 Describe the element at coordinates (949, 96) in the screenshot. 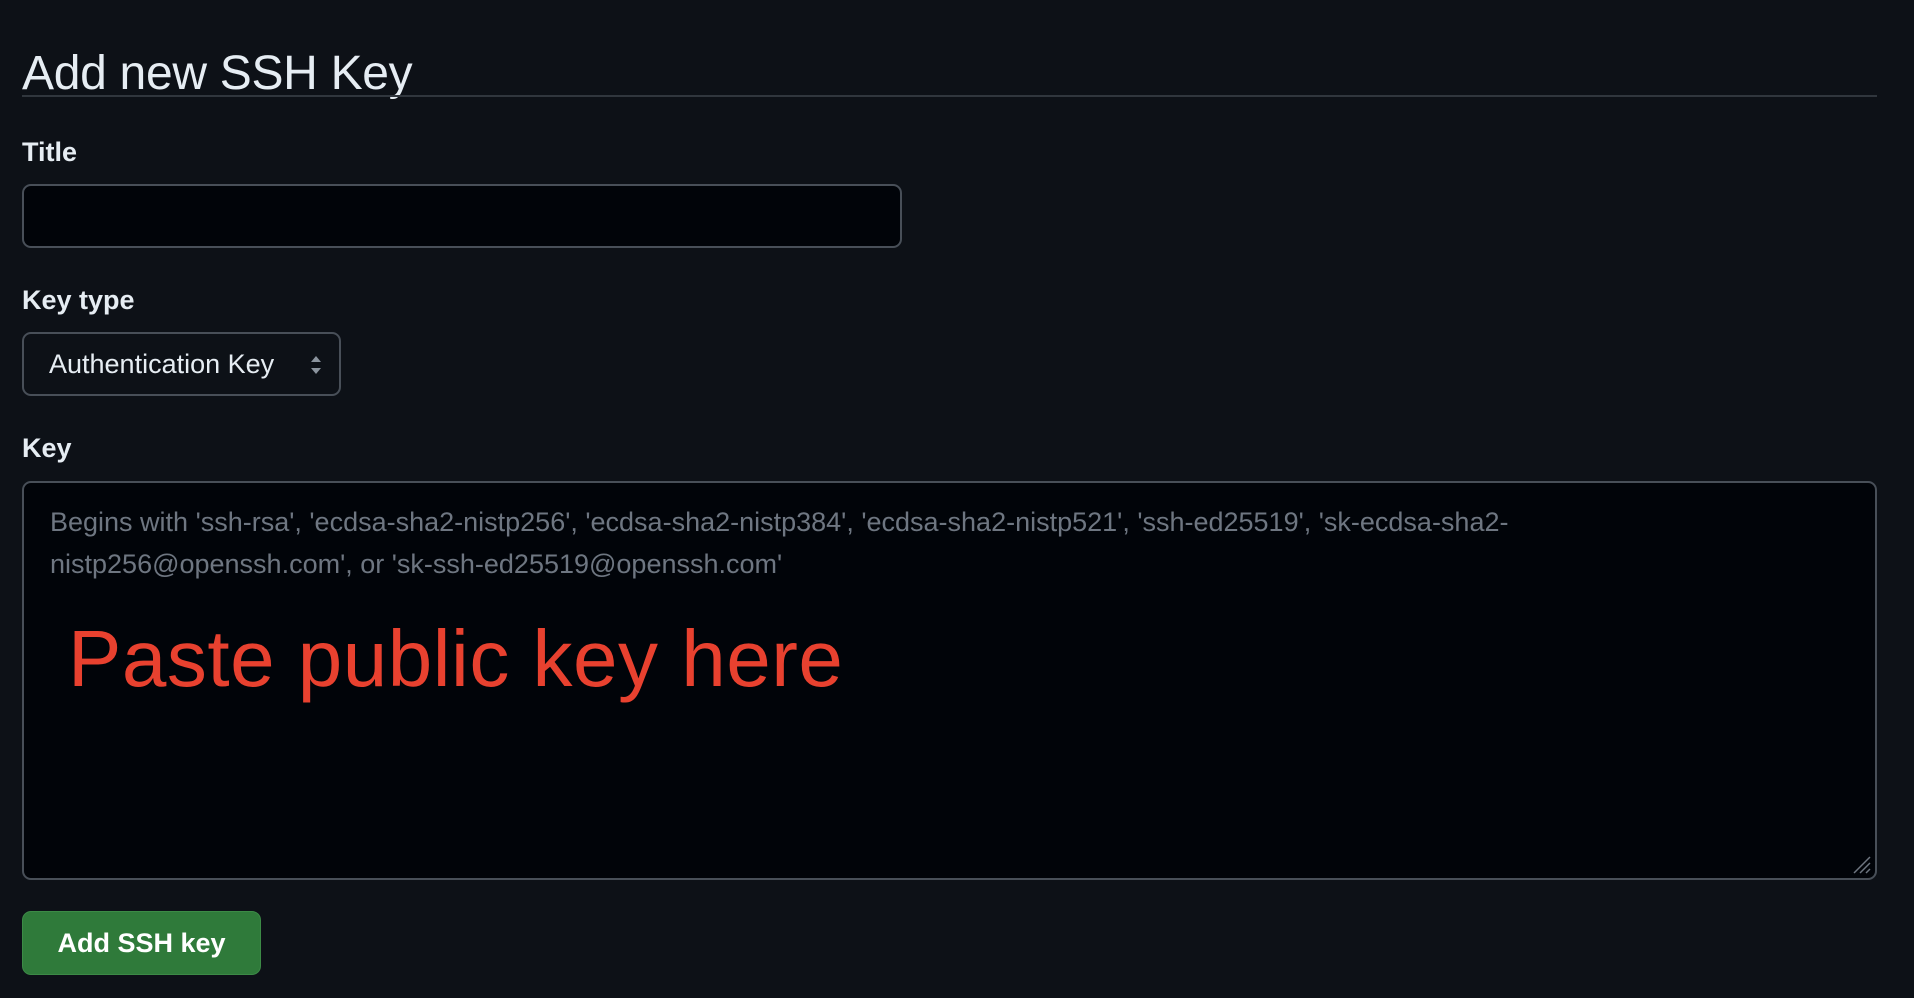

I see `header-divider` at that location.